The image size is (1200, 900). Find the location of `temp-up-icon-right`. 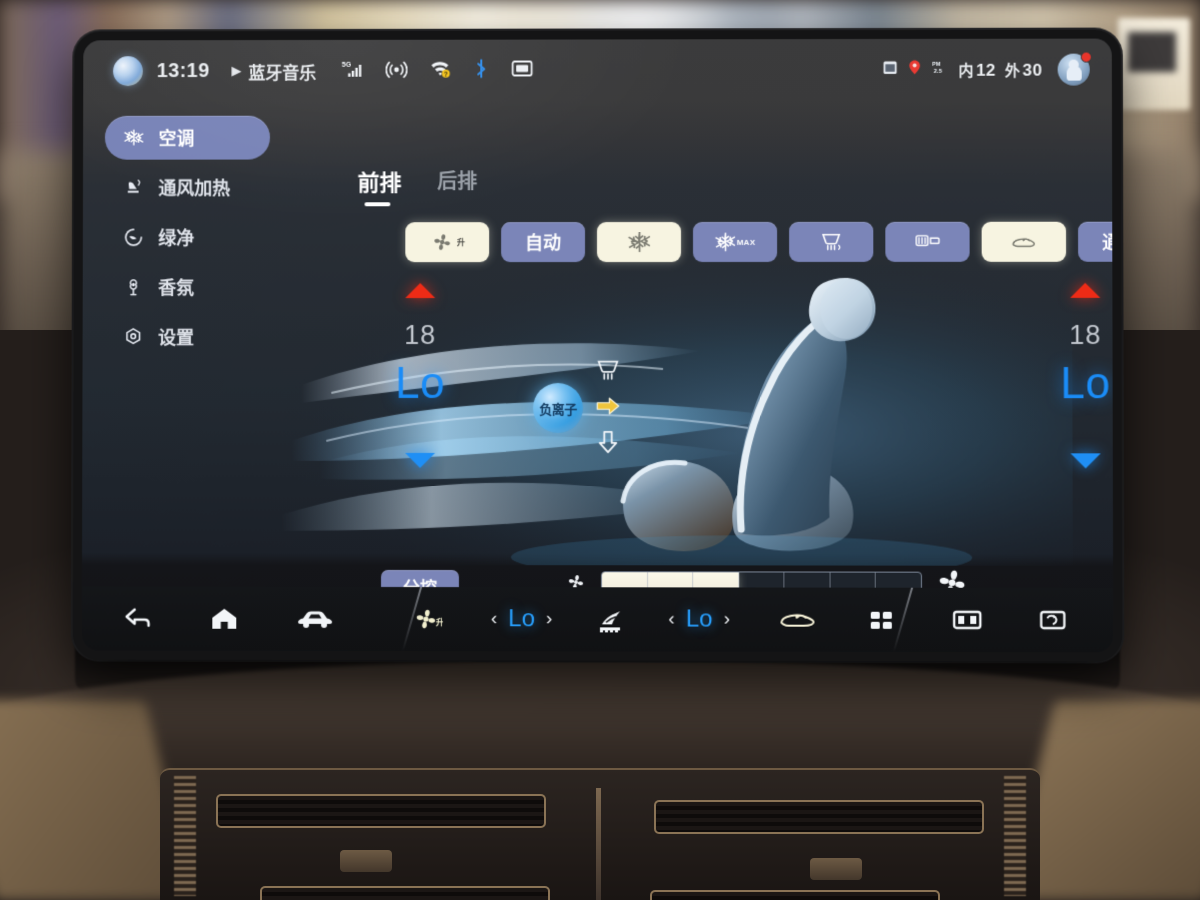

temp-up-icon-right is located at coordinates (1085, 290).